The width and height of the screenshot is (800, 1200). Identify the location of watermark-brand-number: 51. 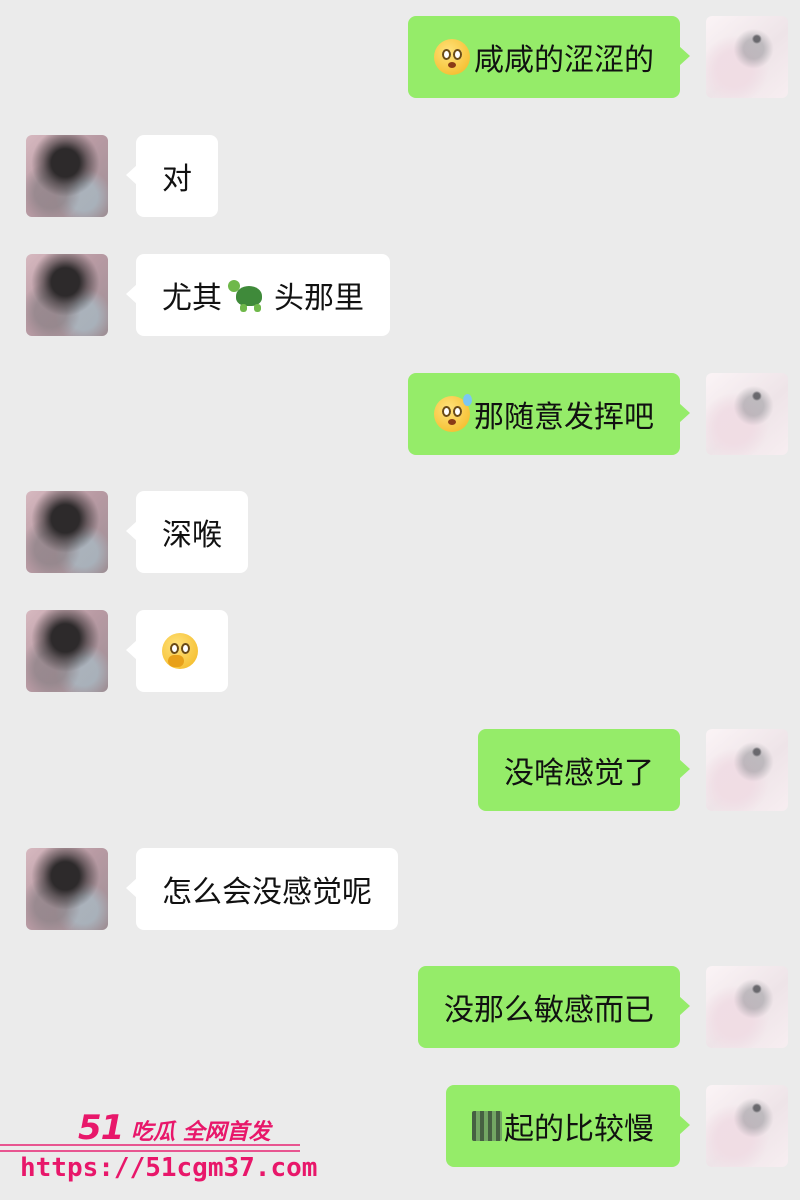
(101, 1128).